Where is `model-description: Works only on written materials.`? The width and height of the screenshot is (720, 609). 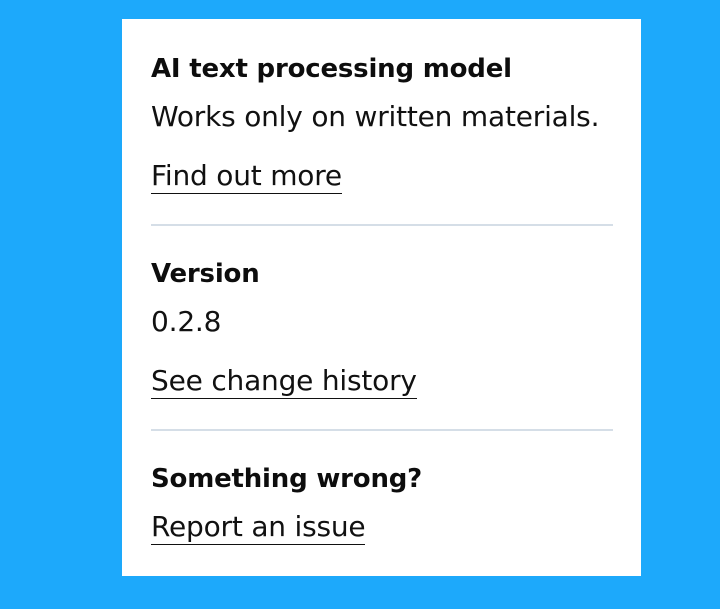
model-description: Works only on written materials. is located at coordinates (375, 116).